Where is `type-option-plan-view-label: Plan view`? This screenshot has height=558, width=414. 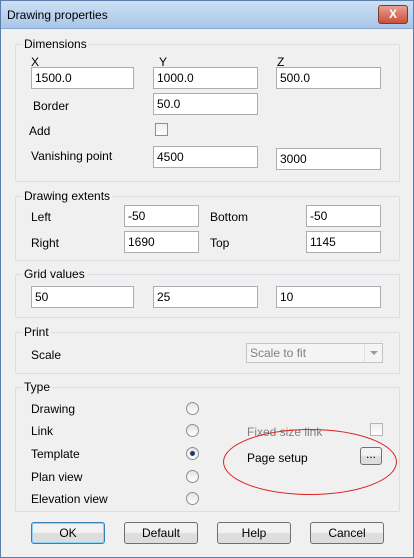 type-option-plan-view-label: Plan view is located at coordinates (57, 477).